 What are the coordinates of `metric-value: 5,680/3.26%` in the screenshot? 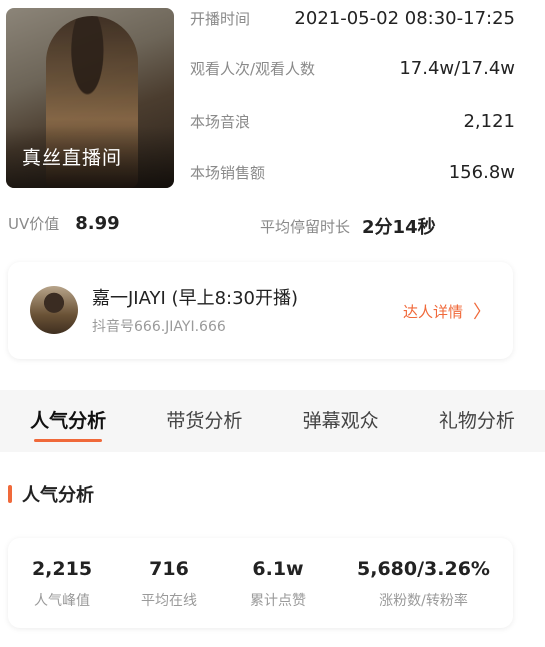 It's located at (423, 569).